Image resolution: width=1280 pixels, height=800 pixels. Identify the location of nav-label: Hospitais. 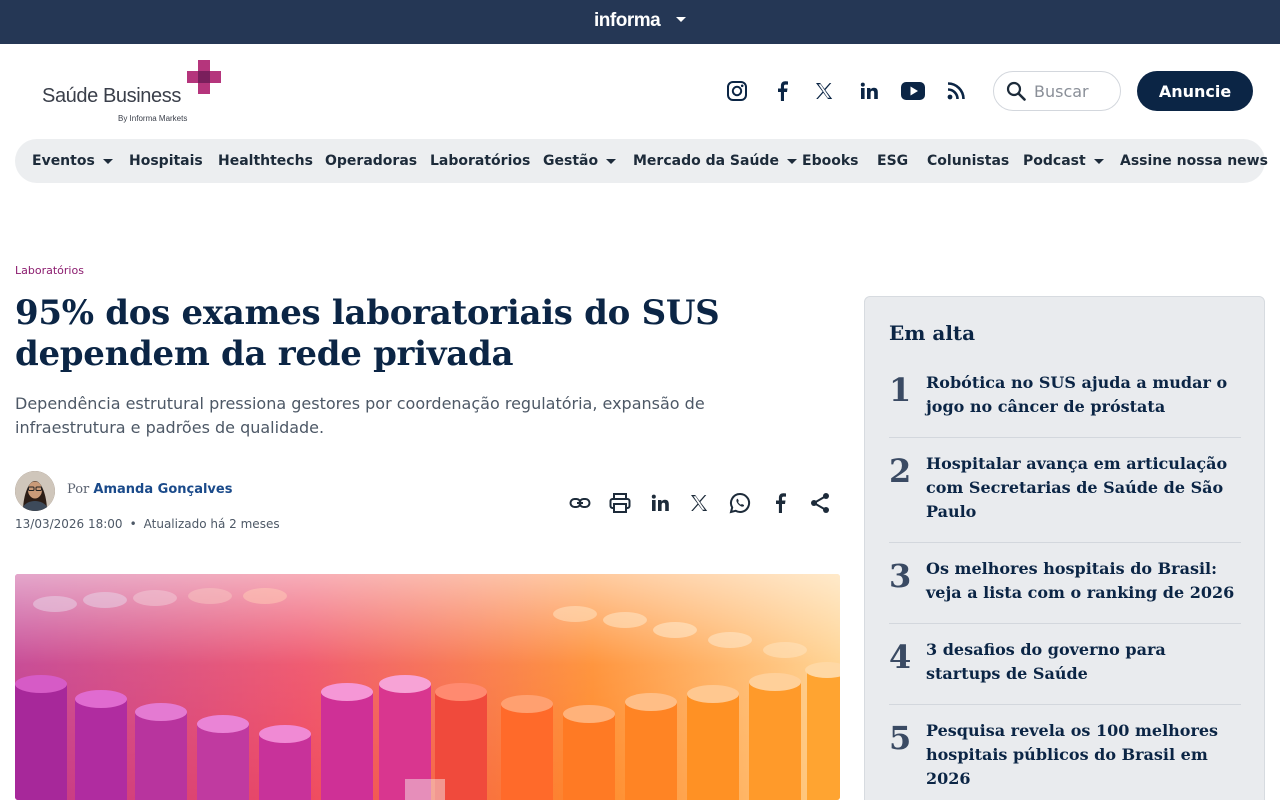
(166, 161).